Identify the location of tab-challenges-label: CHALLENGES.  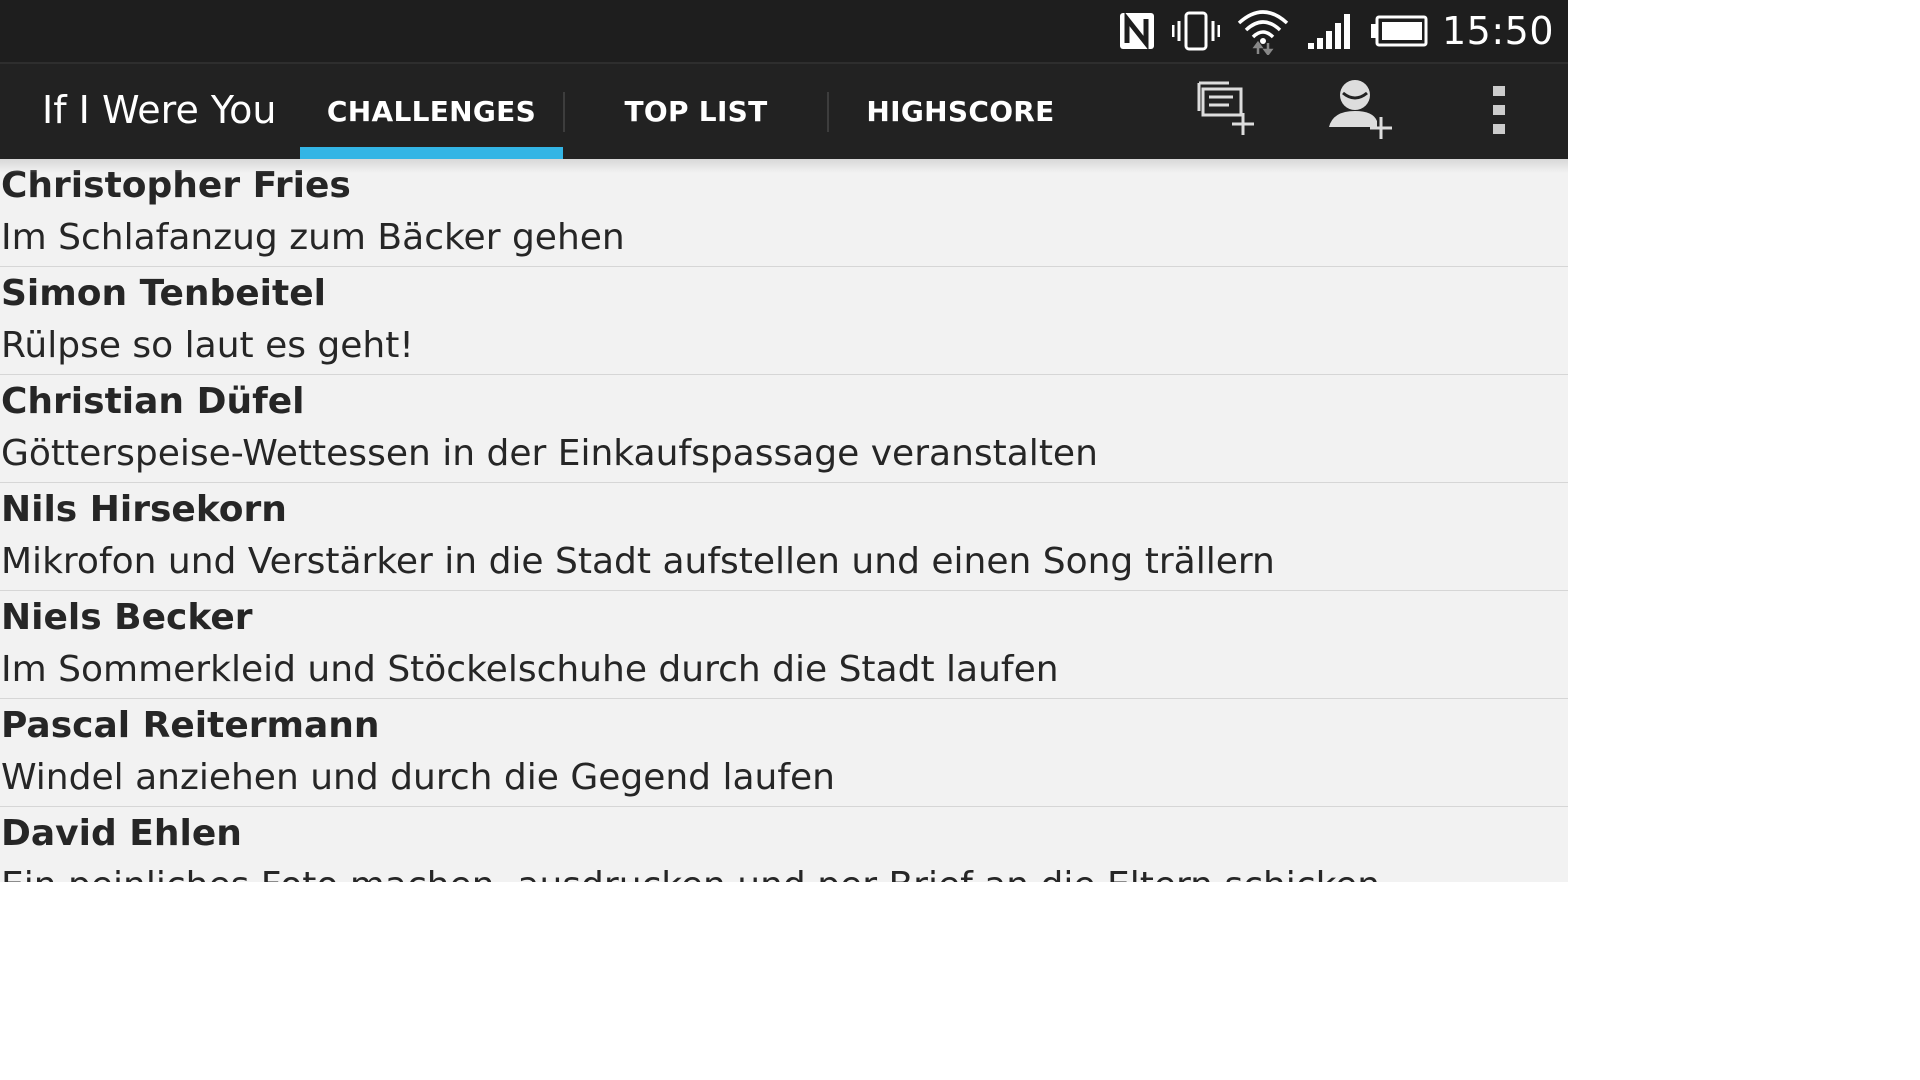
(431, 111).